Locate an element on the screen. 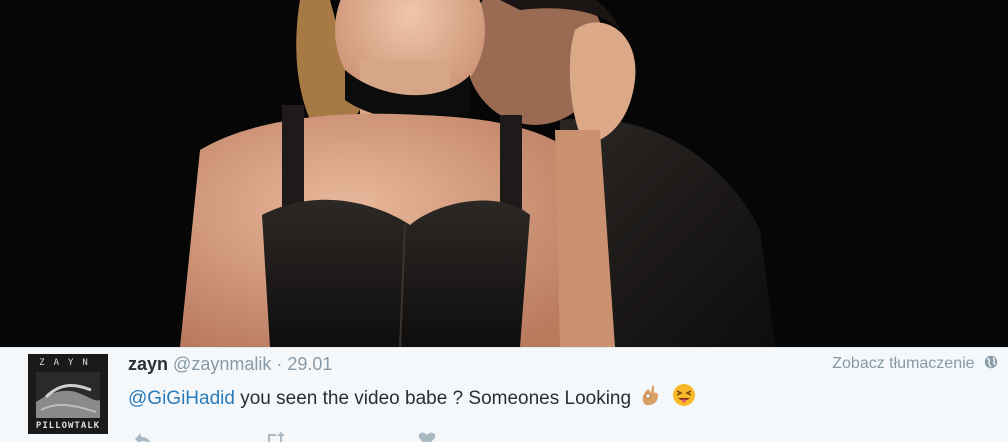 The width and height of the screenshot is (1008, 442). tweet-date: 29.01 is located at coordinates (309, 364).